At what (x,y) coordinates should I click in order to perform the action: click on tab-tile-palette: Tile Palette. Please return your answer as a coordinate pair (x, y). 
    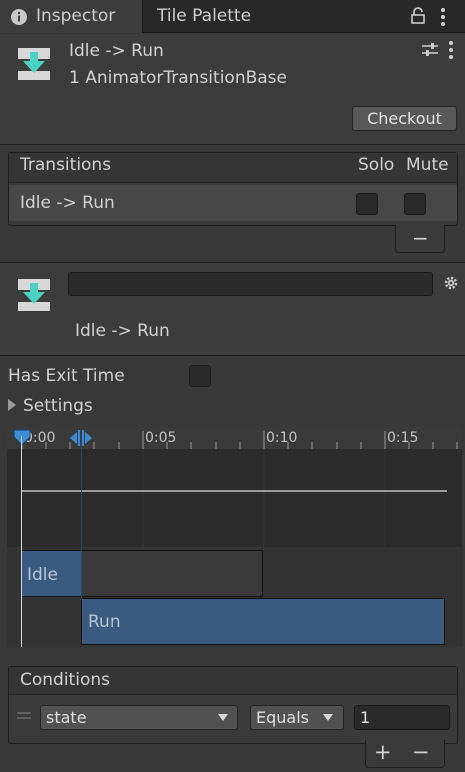
    Looking at the image, I should click on (208, 16).